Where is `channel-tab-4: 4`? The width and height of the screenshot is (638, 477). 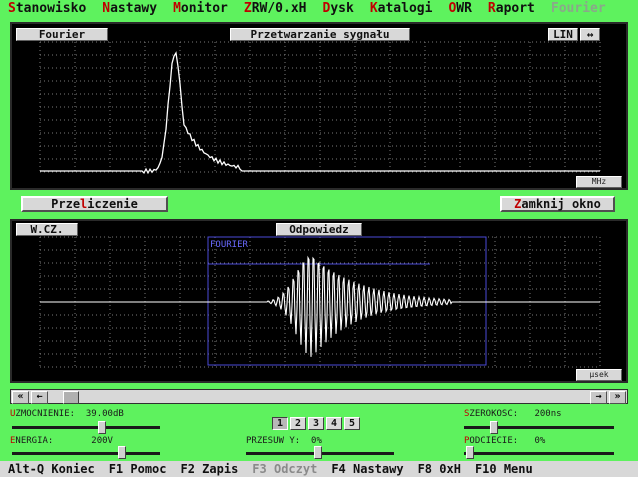
channel-tab-4: 4 is located at coordinates (334, 423).